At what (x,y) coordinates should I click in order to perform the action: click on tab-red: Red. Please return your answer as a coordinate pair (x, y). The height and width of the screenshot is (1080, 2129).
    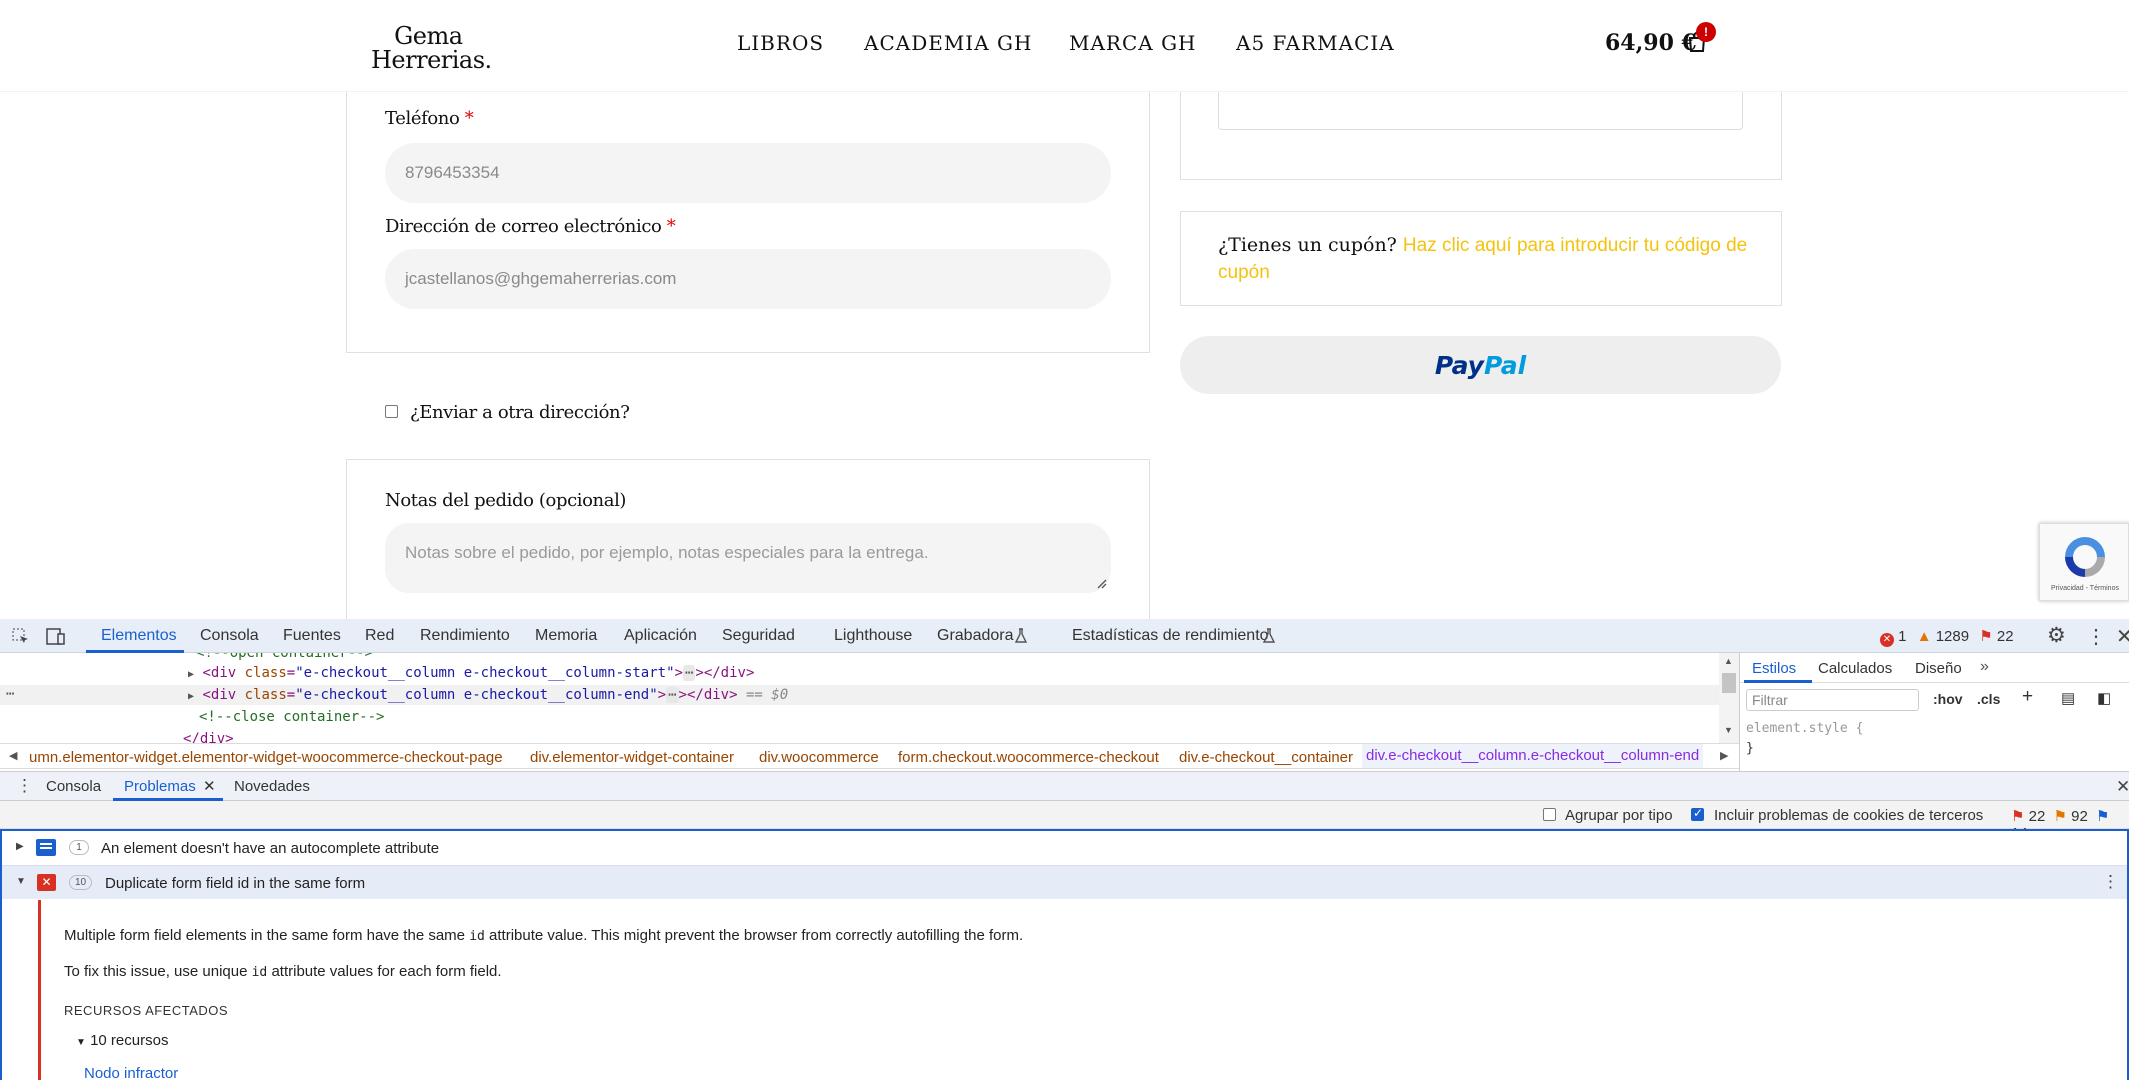
    Looking at the image, I should click on (379, 636).